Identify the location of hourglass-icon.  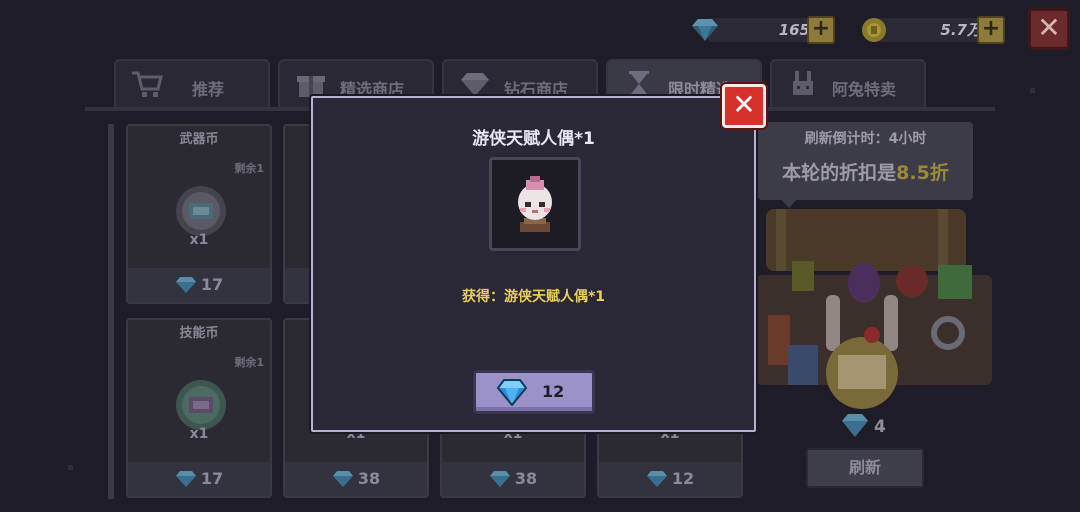
(639, 84).